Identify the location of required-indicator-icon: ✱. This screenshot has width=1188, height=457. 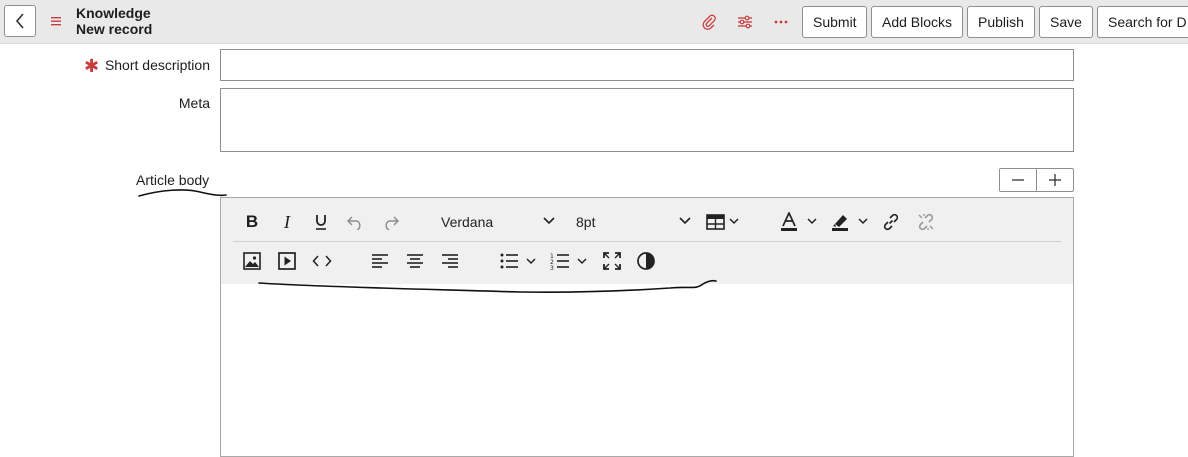
(92, 66).